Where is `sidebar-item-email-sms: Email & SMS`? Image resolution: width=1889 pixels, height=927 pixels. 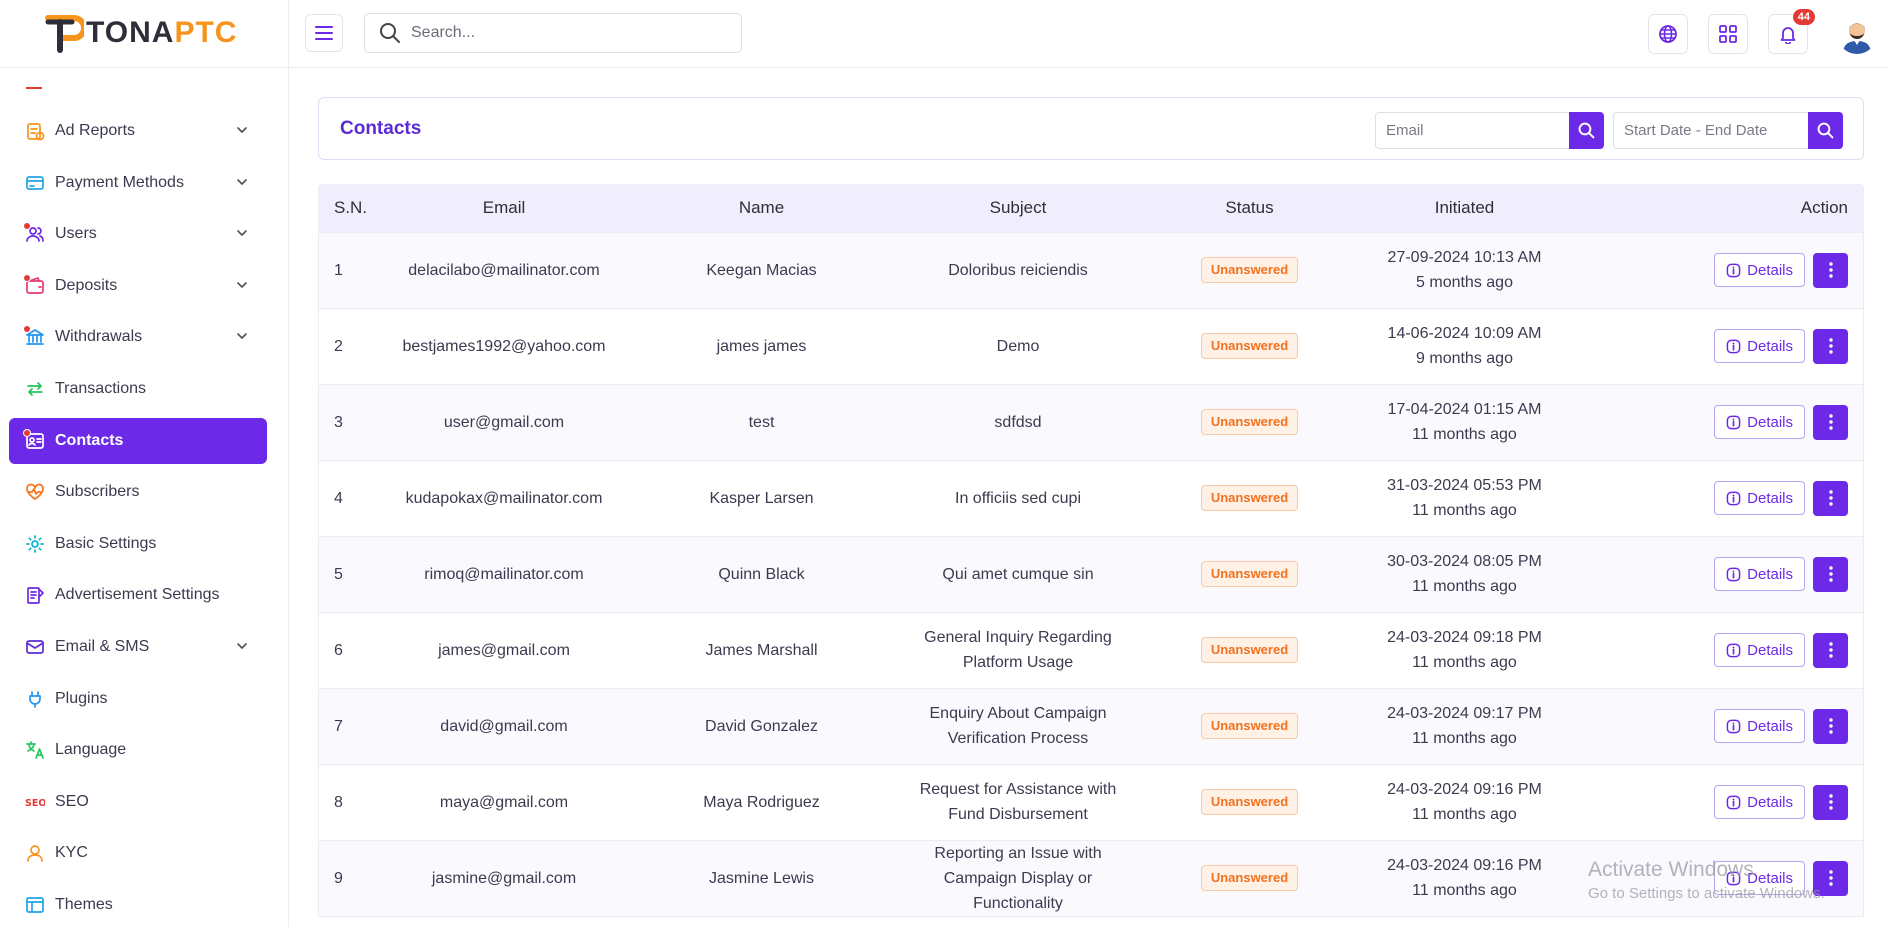
sidebar-item-email-sms: Email & SMS is located at coordinates (138, 647).